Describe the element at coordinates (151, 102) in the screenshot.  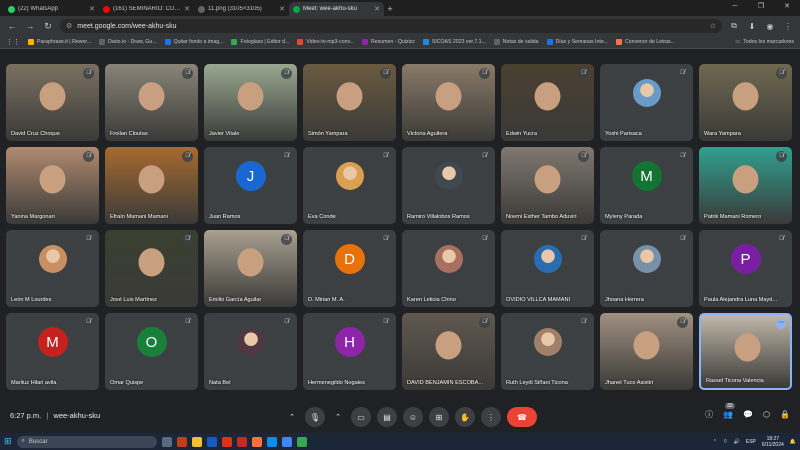
I see `participant-tile: 🎙̸ Froilan Cloutas` at that location.